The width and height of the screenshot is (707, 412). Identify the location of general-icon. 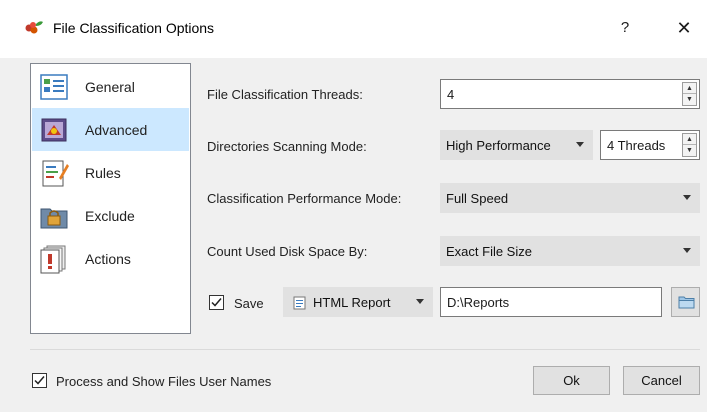
(54, 87).